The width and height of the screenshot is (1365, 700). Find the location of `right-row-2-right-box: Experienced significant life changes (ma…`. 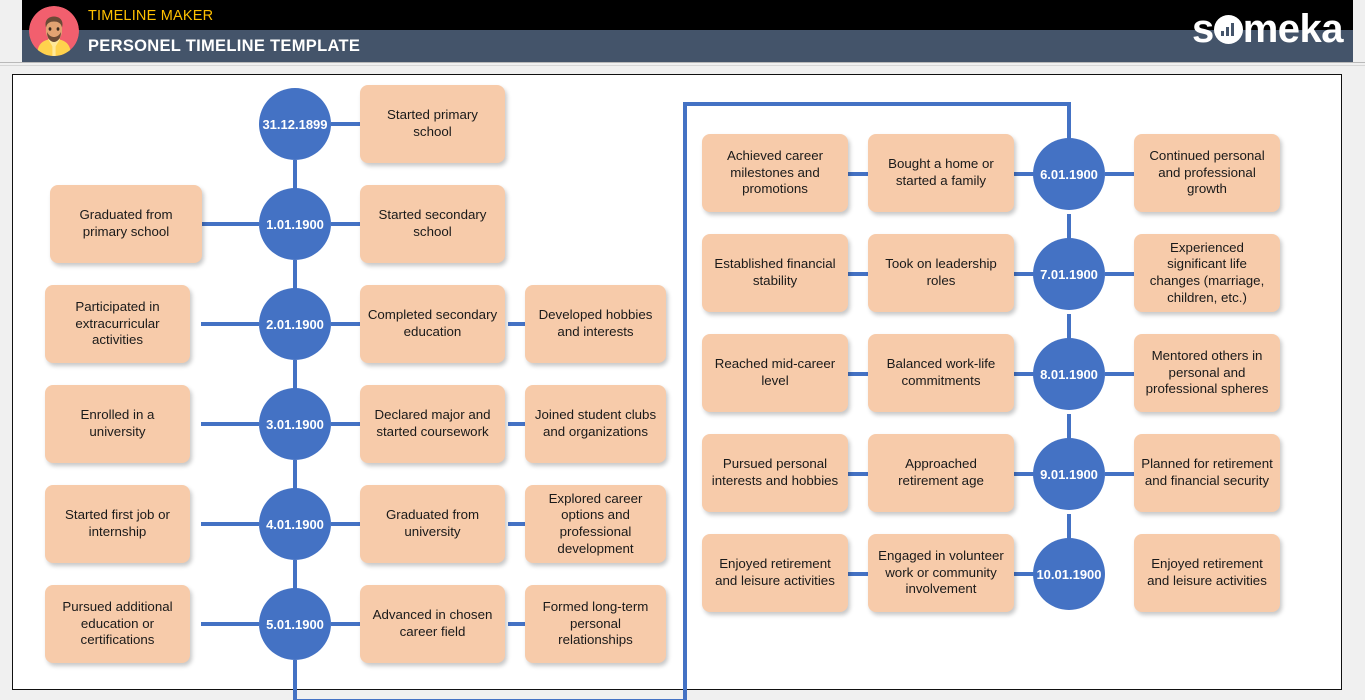

right-row-2-right-box: Experienced significant life changes (ma… is located at coordinates (1207, 273).